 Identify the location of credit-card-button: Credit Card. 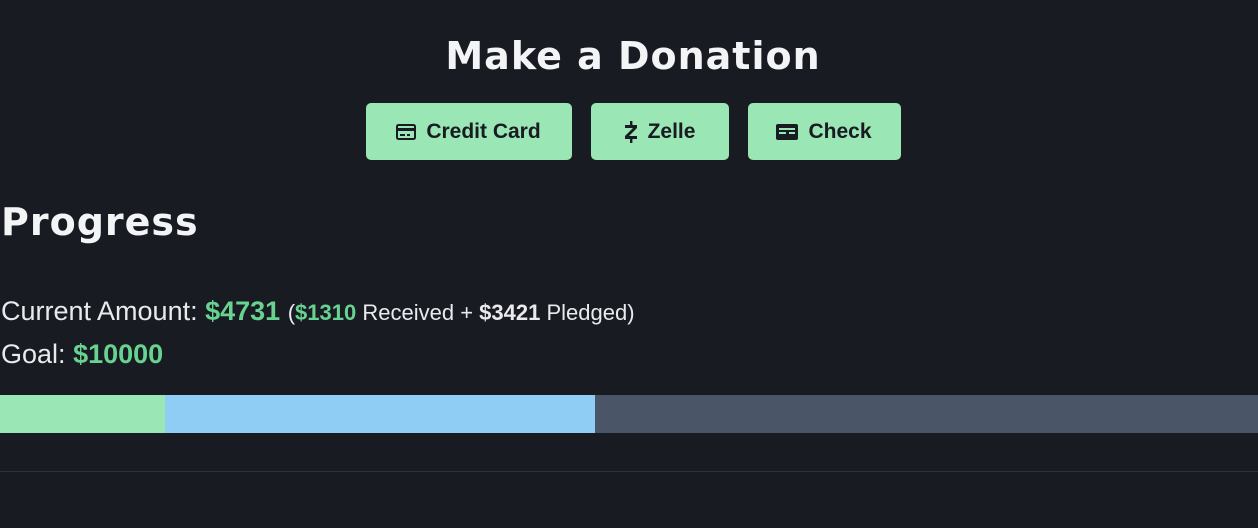
(468, 131).